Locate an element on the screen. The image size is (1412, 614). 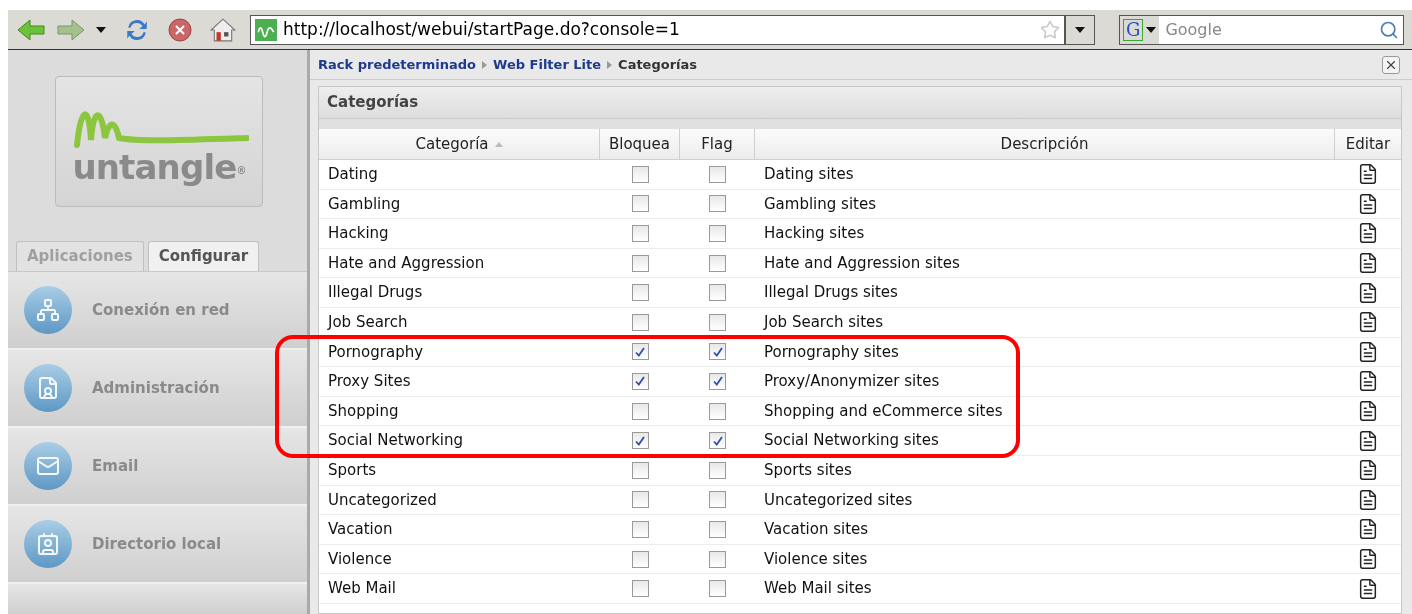
table-cell-text: Gambling is located at coordinates (364, 204).